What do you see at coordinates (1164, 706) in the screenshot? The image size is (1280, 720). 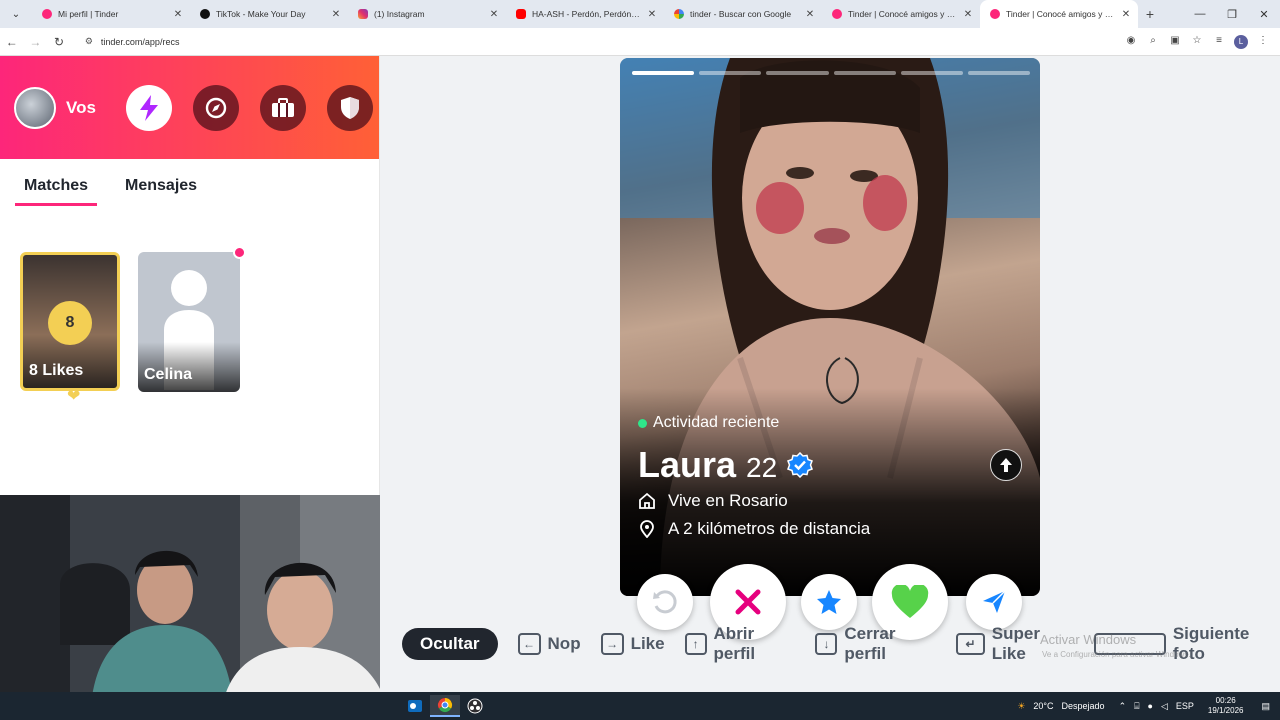 I see `speaker-icon: ◁` at bounding box center [1164, 706].